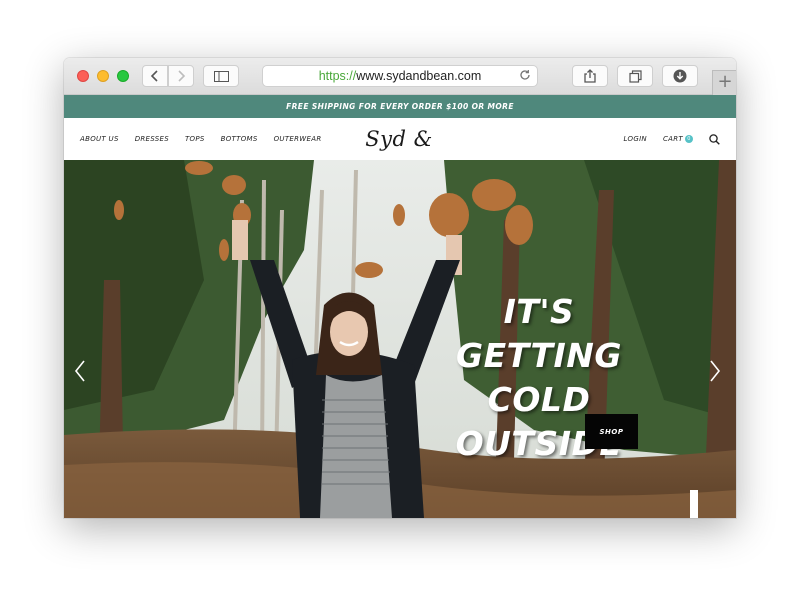 The width and height of the screenshot is (800, 600). Describe the element at coordinates (99, 139) in the screenshot. I see `nav-item-about-us: ABOUT US` at that location.